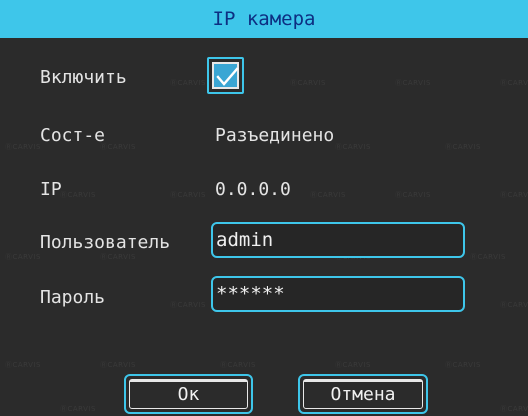 This screenshot has height=416, width=528. Describe the element at coordinates (338, 240) in the screenshot. I see `user-input: admin` at that location.